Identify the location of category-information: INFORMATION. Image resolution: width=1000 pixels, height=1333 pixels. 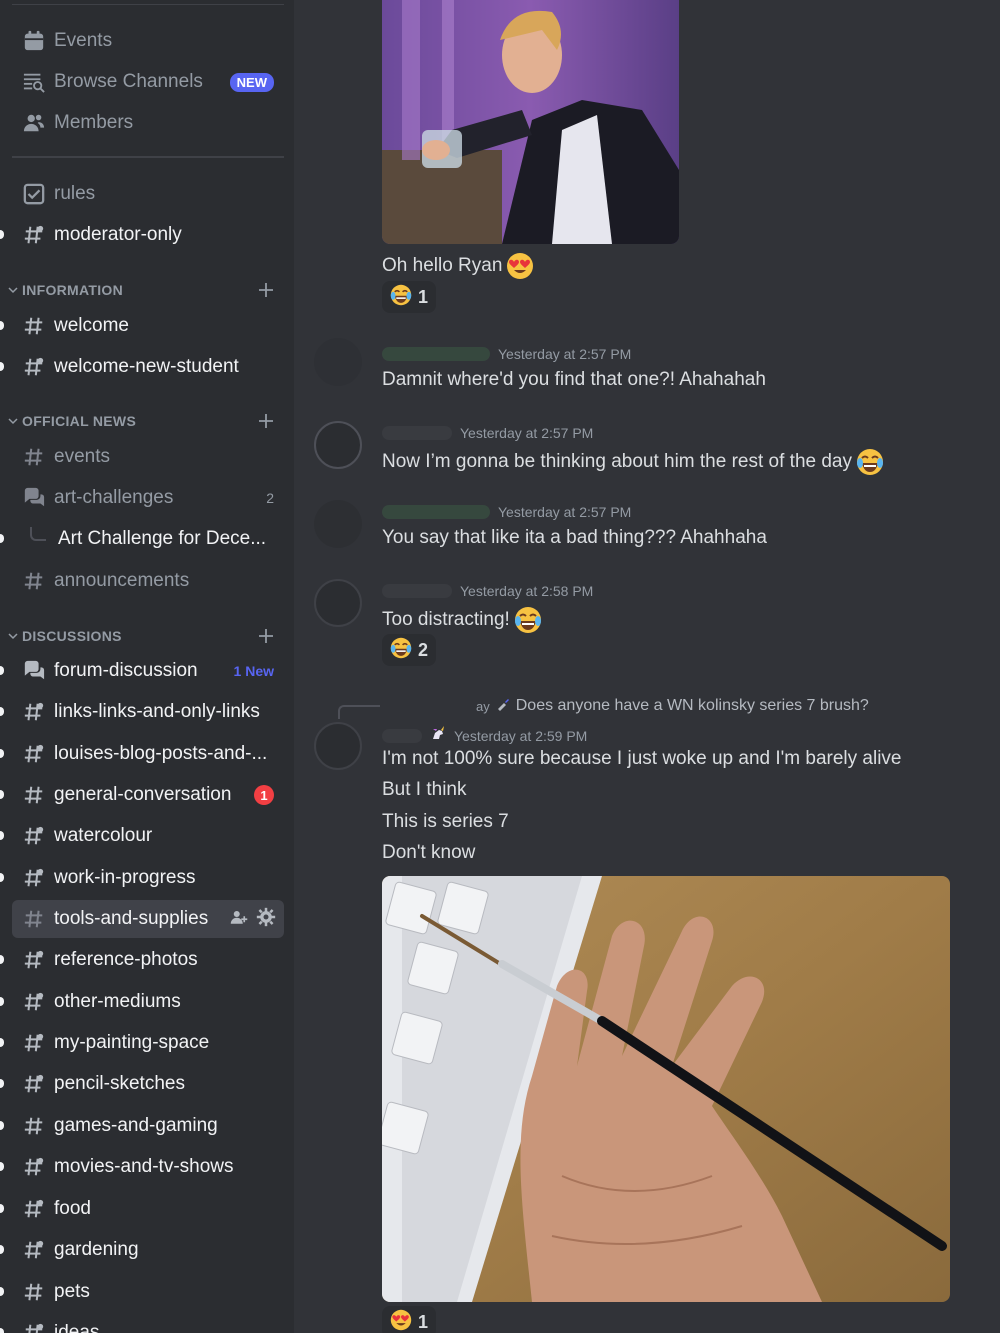
(146, 290).